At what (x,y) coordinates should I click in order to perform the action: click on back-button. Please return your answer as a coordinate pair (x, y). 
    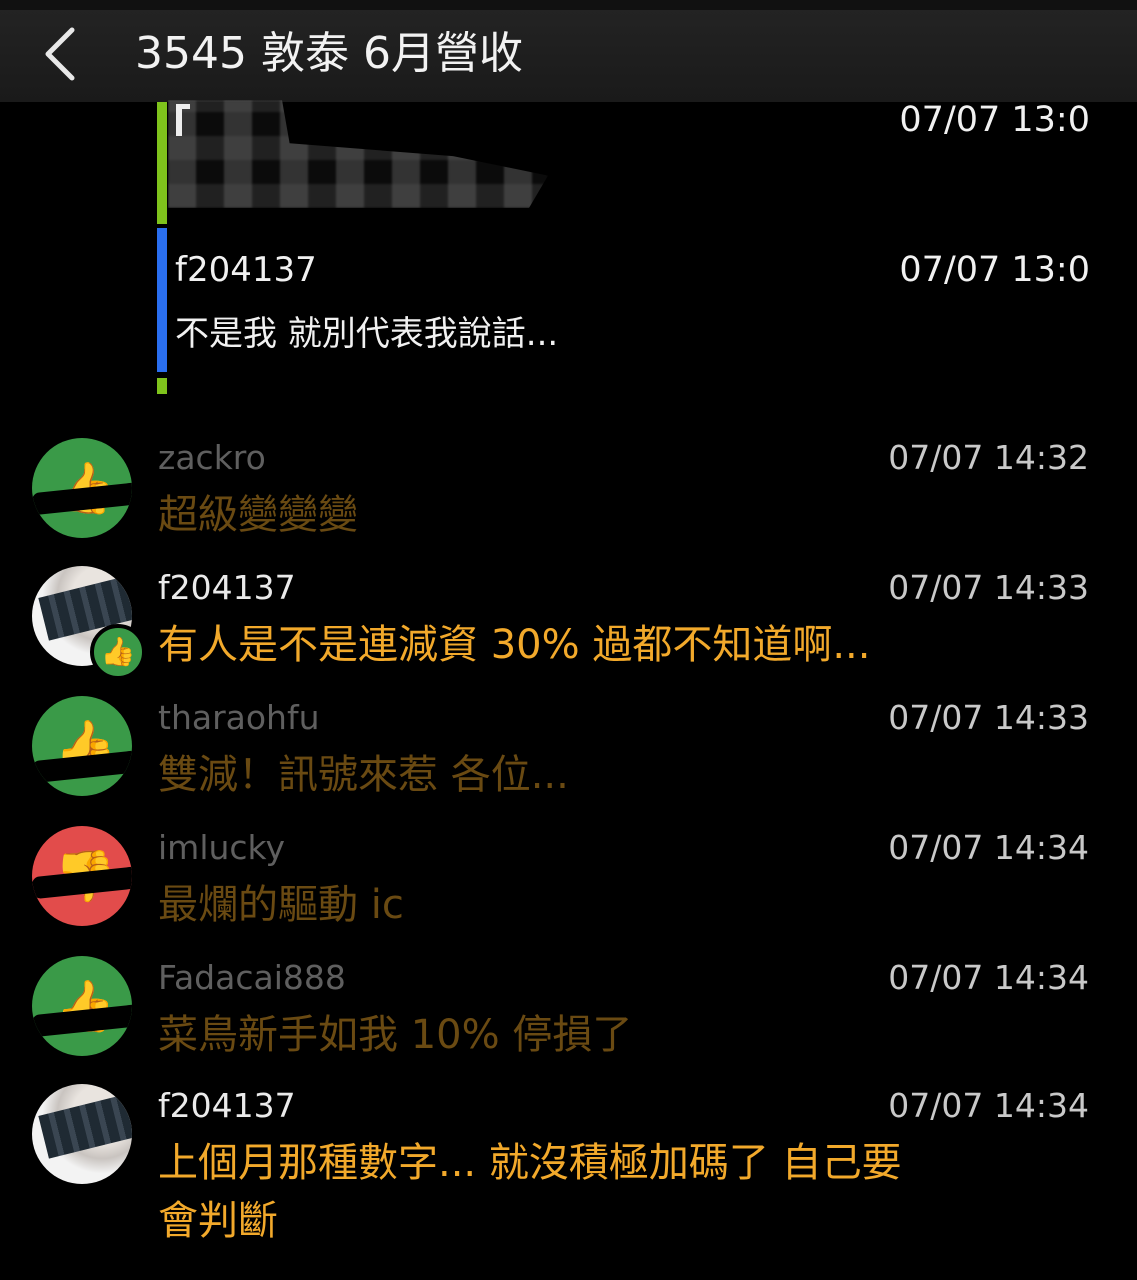
    Looking at the image, I should click on (62, 54).